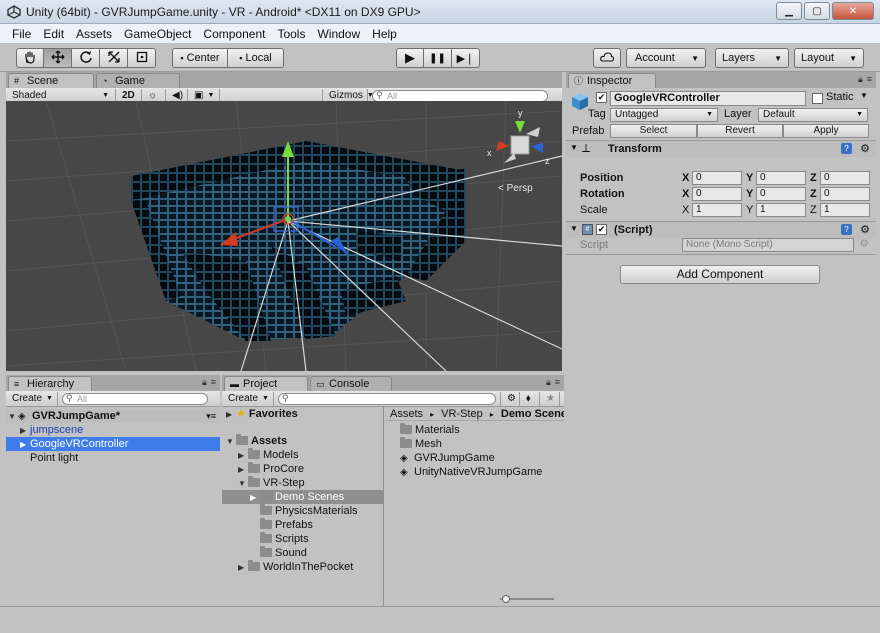 This screenshot has width=880, height=633. Describe the element at coordinates (234, 34) in the screenshot. I see `menu-component: Component` at that location.